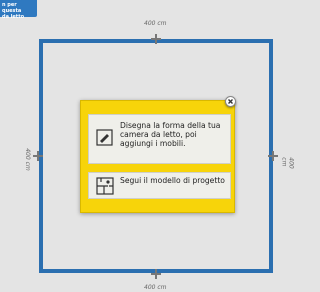  Describe the element at coordinates (159, 185) in the screenshot. I see `template-option: Segui il modello di progetto` at that location.